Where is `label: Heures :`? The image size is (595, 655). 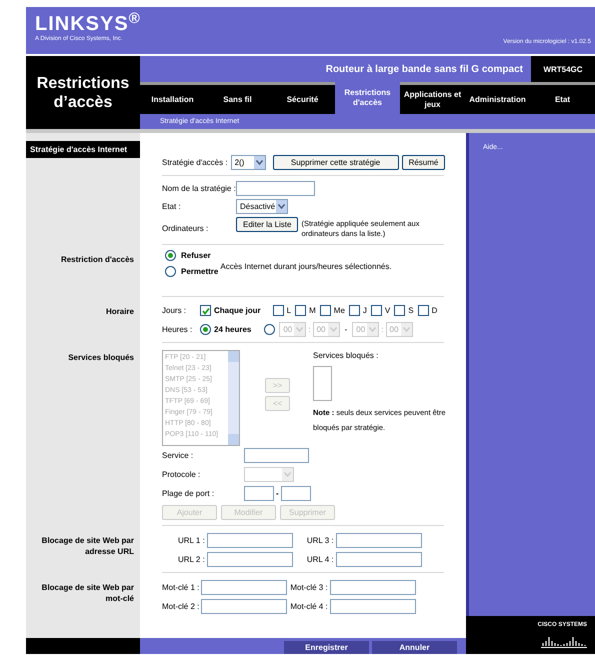
label: Heures : is located at coordinates (177, 329).